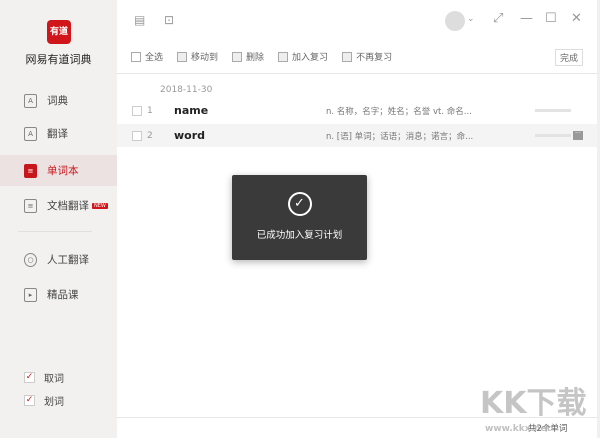 This screenshot has width=600, height=438. Describe the element at coordinates (299, 235) in the screenshot. I see `toast-message: 已成功加入复习计划` at that location.